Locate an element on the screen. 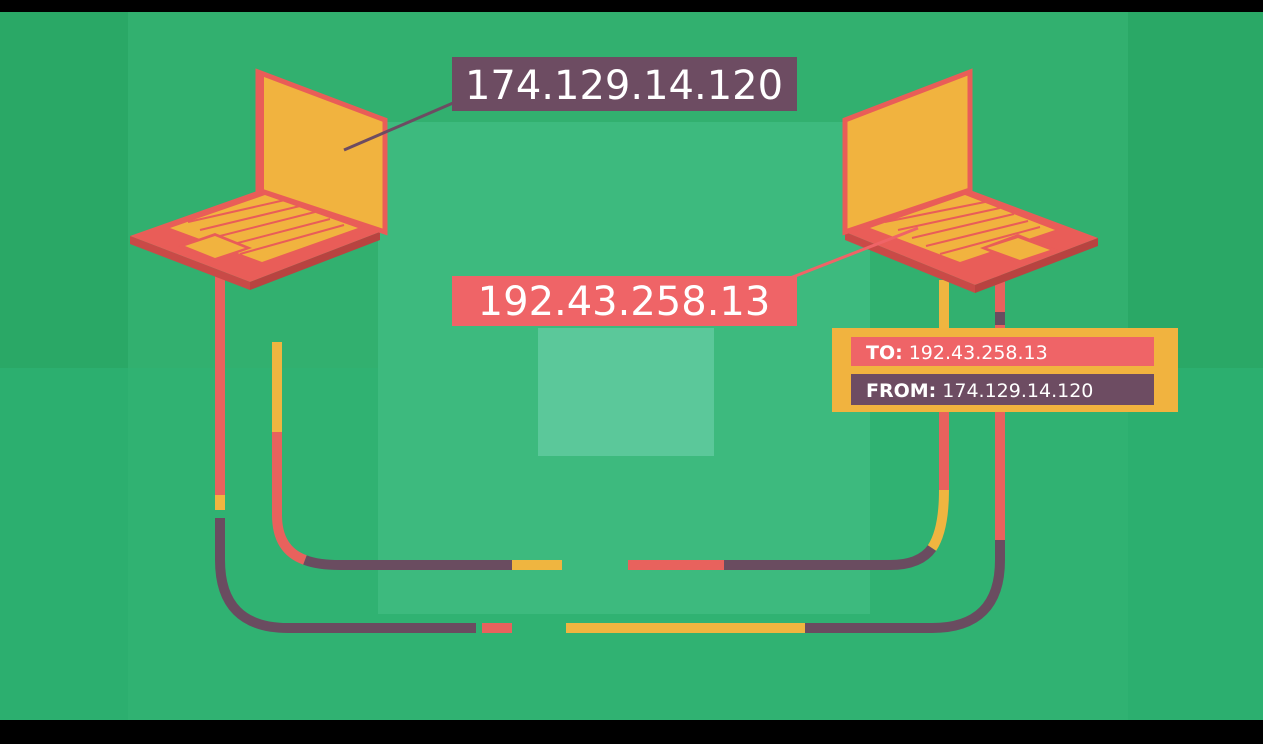 This screenshot has height=744, width=1263. right-ip-text: 192.43.258.13 is located at coordinates (624, 302).